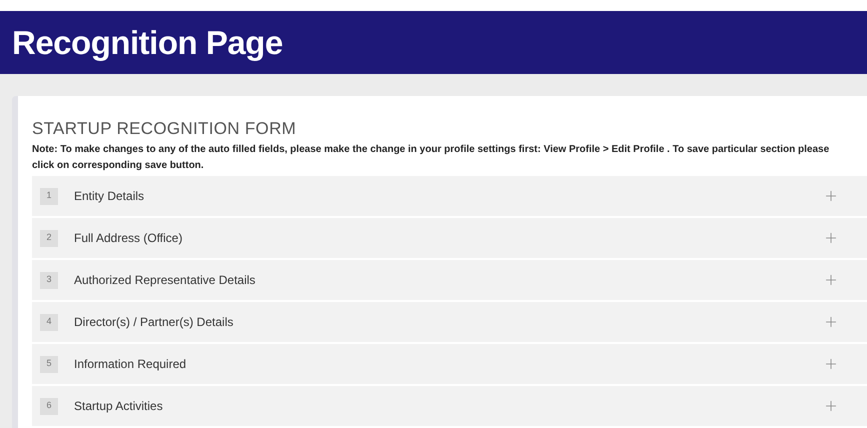  I want to click on section-label: Full Address (Office), so click(128, 238).